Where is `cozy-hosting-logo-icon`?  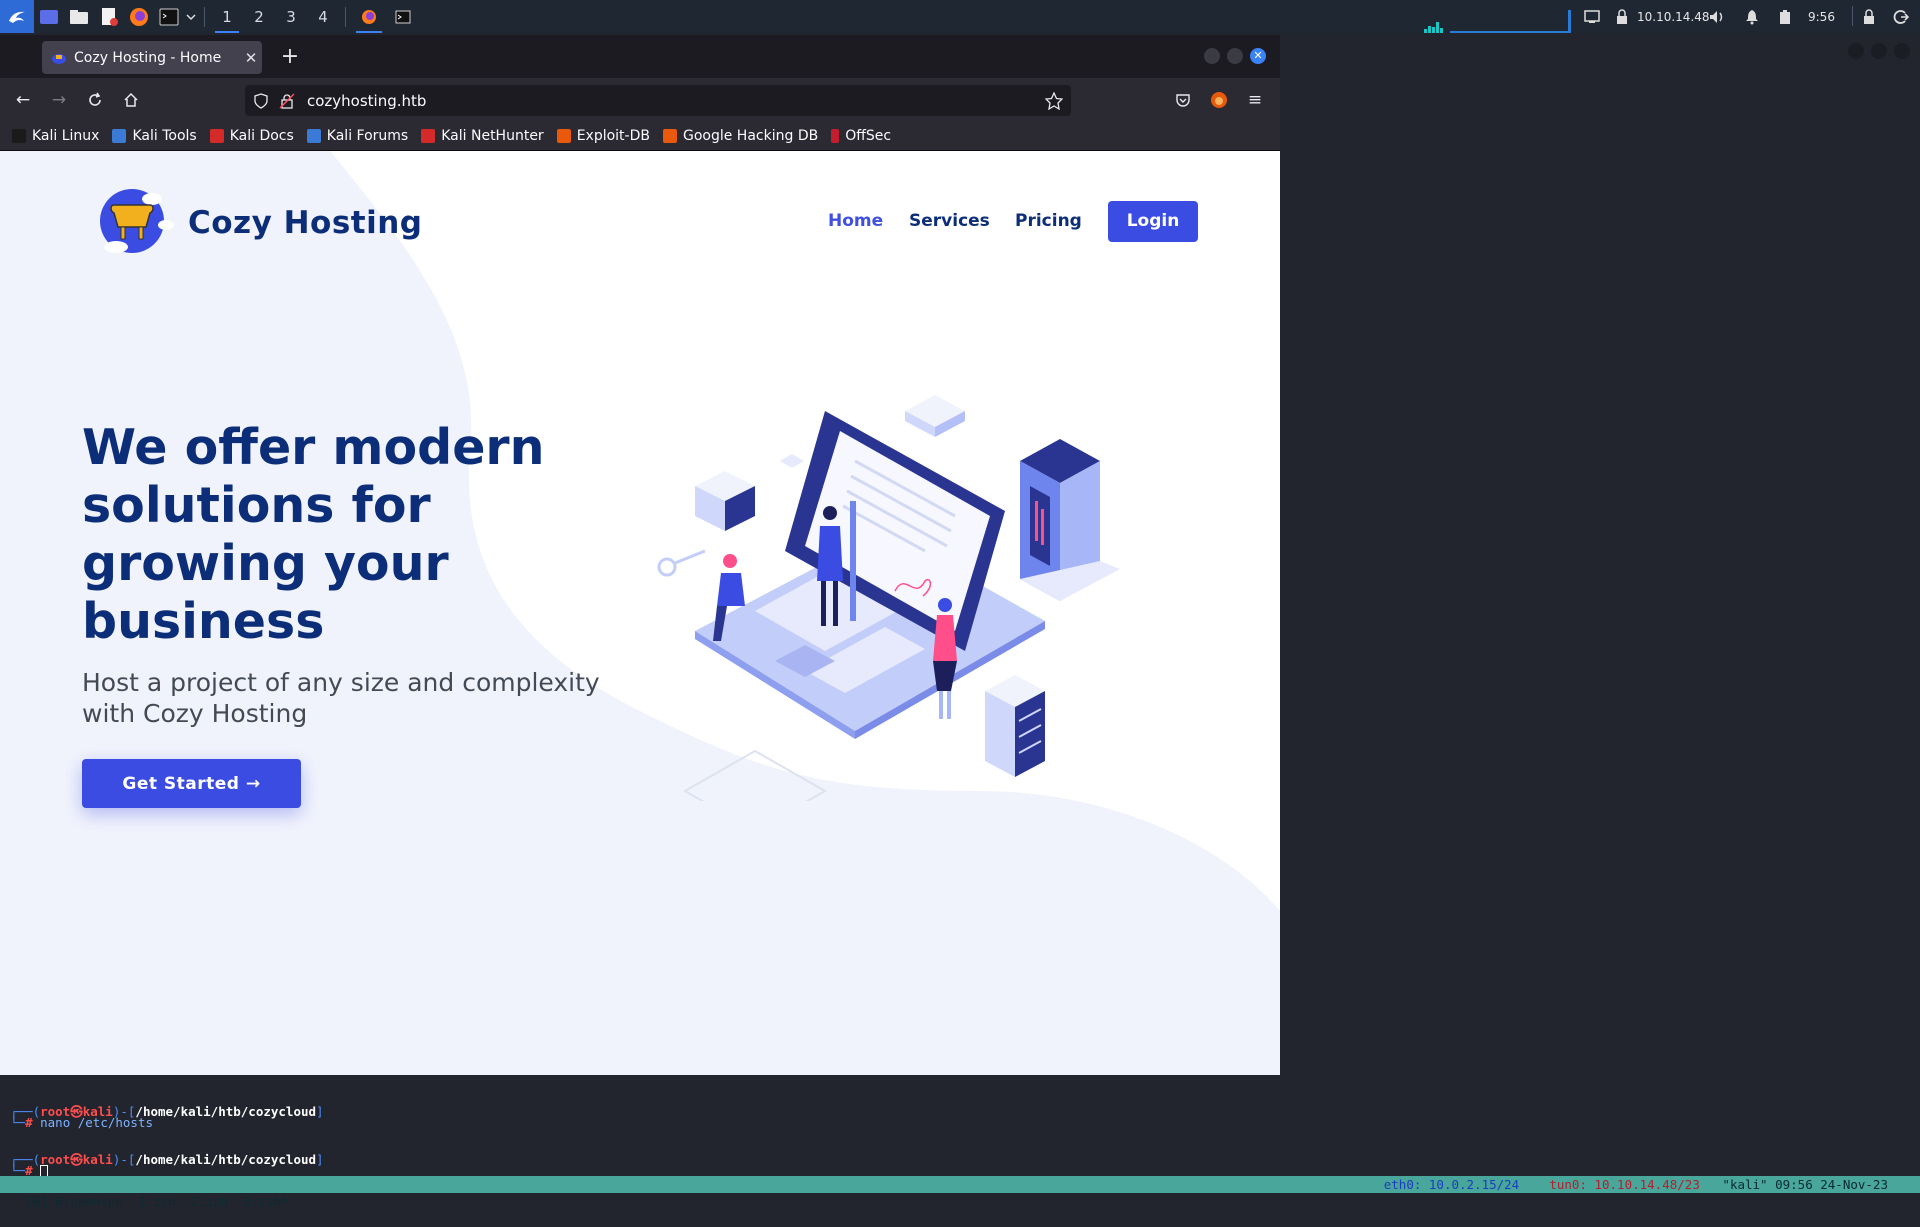
cozy-hosting-logo-icon is located at coordinates (132, 220).